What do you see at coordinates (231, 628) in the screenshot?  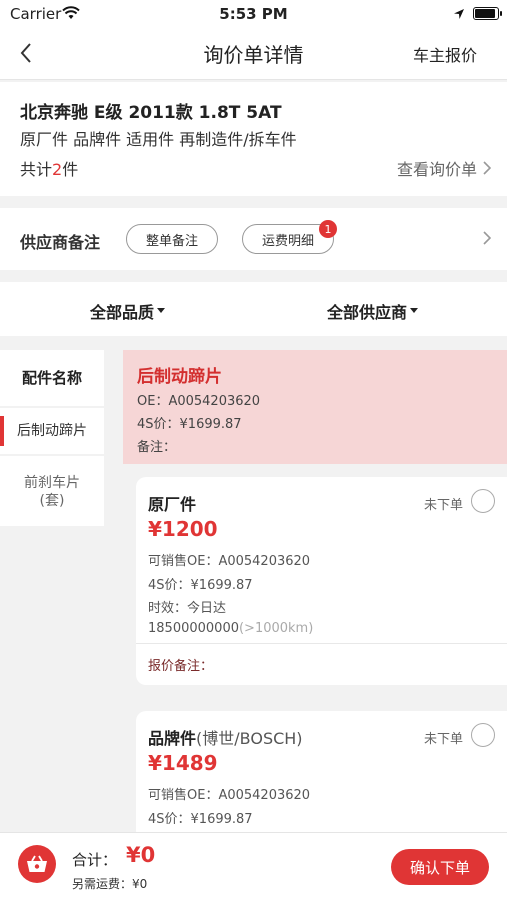 I see `offer-phone: 18500000000(>1000km)` at bounding box center [231, 628].